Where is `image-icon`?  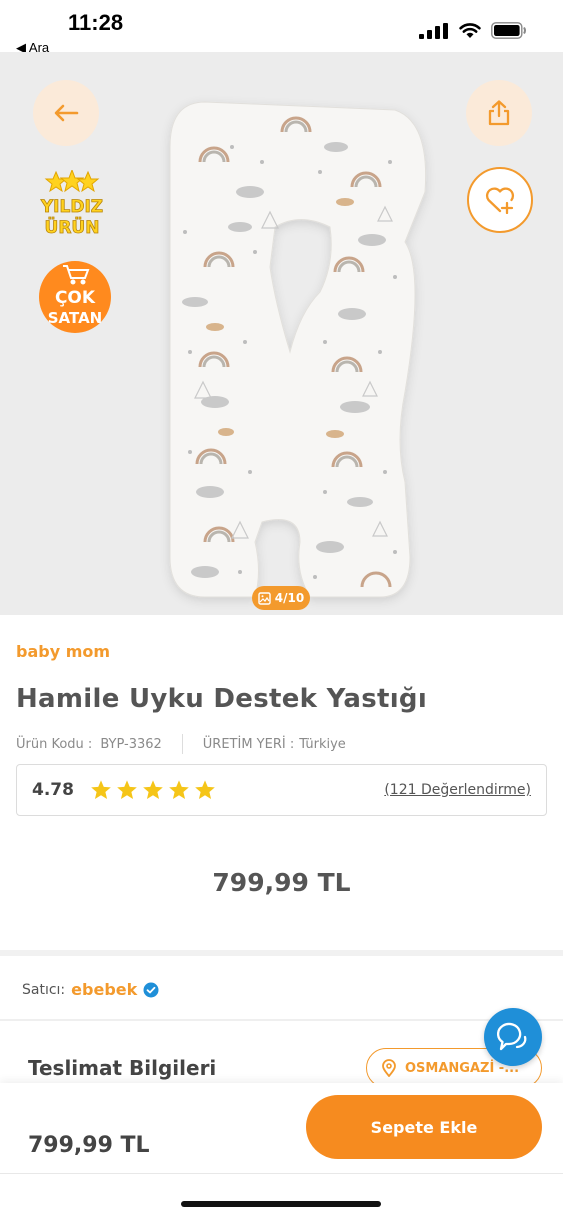
image-icon is located at coordinates (264, 598).